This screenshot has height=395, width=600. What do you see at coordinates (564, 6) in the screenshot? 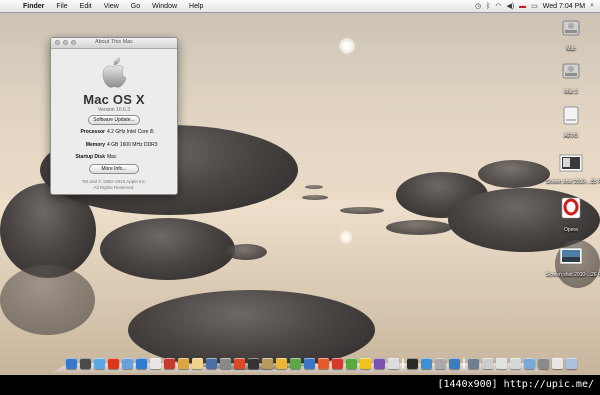
I see `clock: Wed 7:04 PM` at bounding box center [564, 6].